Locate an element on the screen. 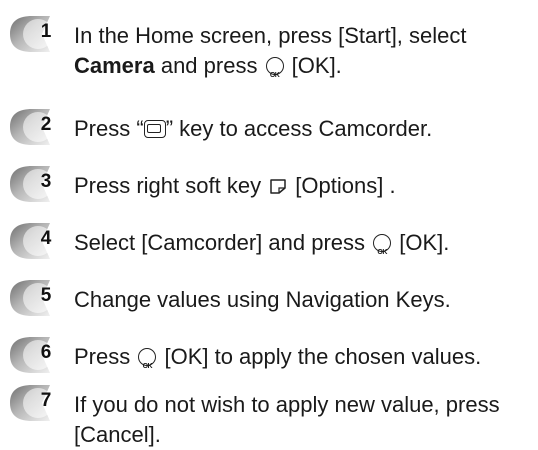 The image size is (538, 450). camera-key-icon is located at coordinates (154, 129).